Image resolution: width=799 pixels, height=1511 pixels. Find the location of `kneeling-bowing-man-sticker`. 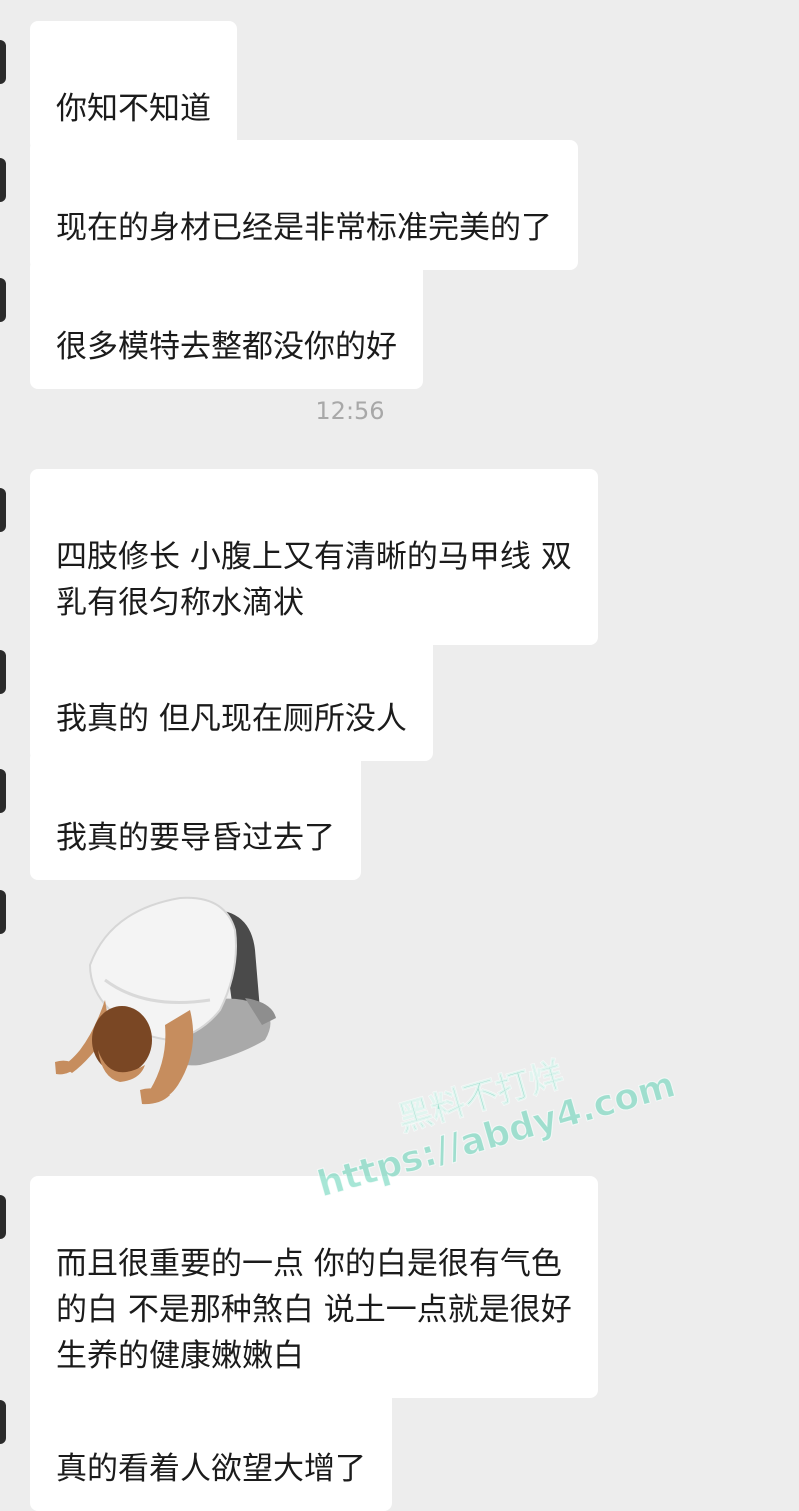

kneeling-bowing-man-sticker is located at coordinates (170, 1010).